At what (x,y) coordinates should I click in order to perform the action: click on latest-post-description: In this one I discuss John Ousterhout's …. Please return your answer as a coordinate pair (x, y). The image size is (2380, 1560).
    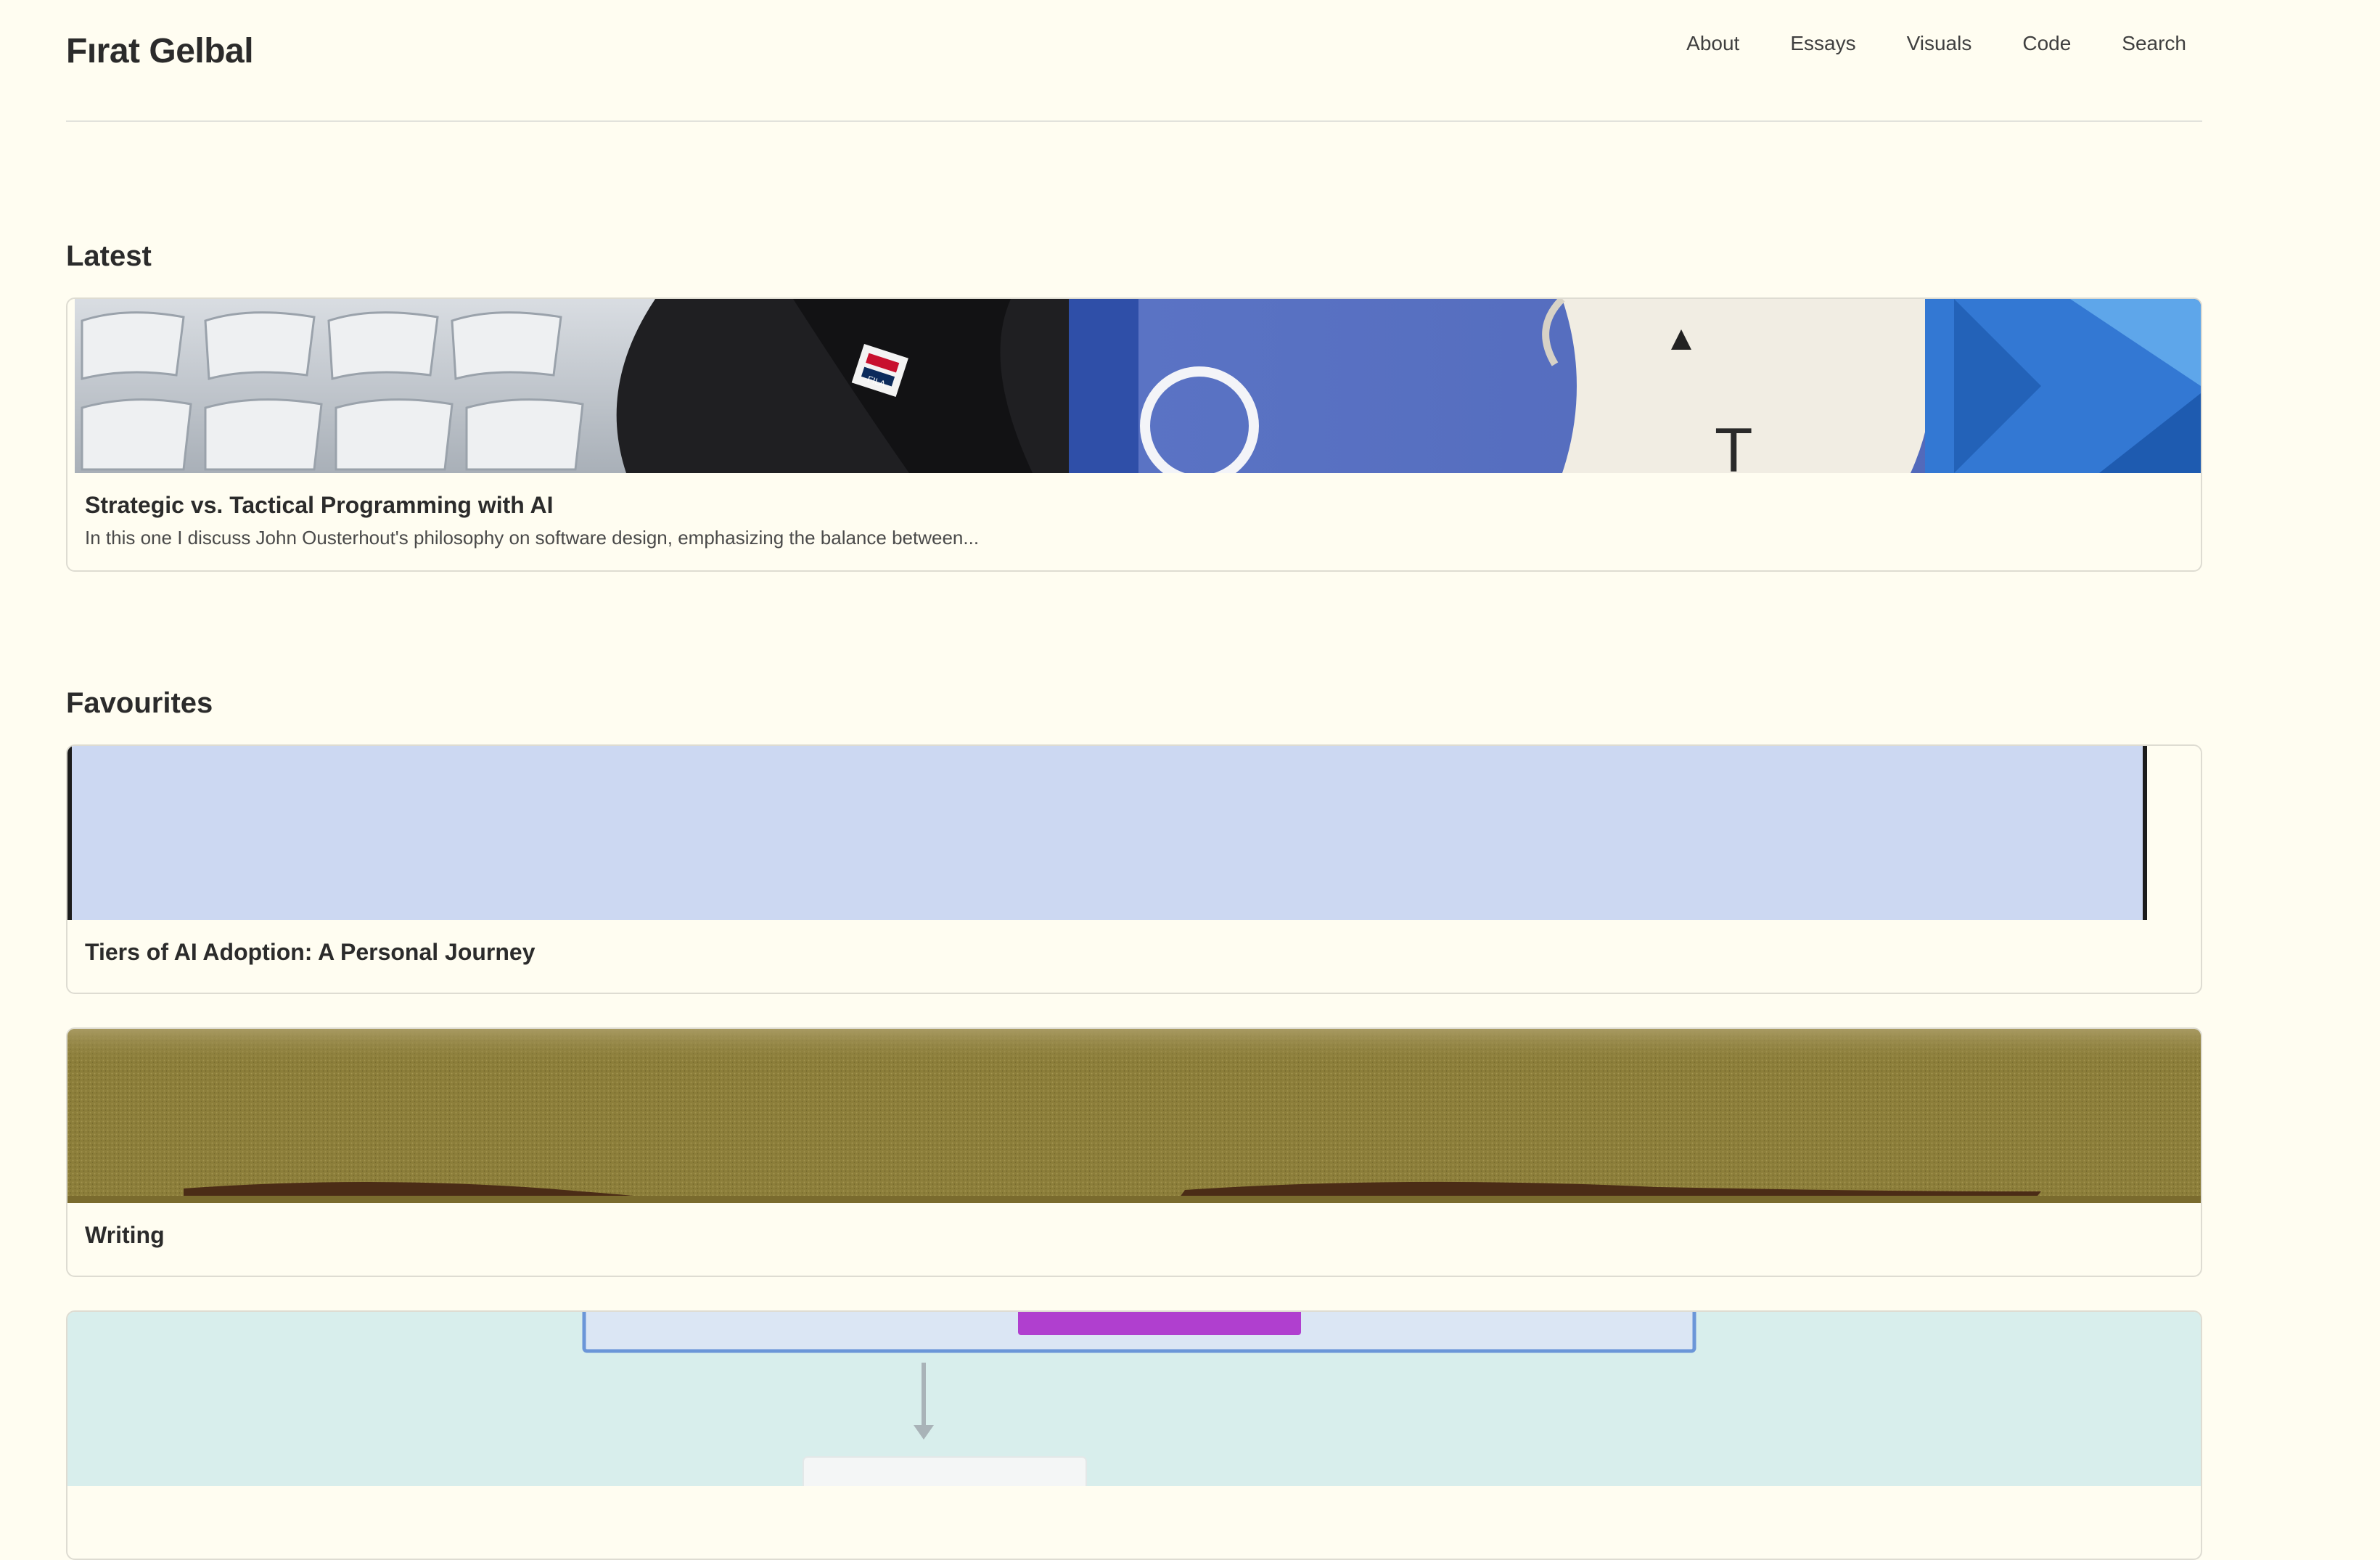
    Looking at the image, I should click on (532, 538).